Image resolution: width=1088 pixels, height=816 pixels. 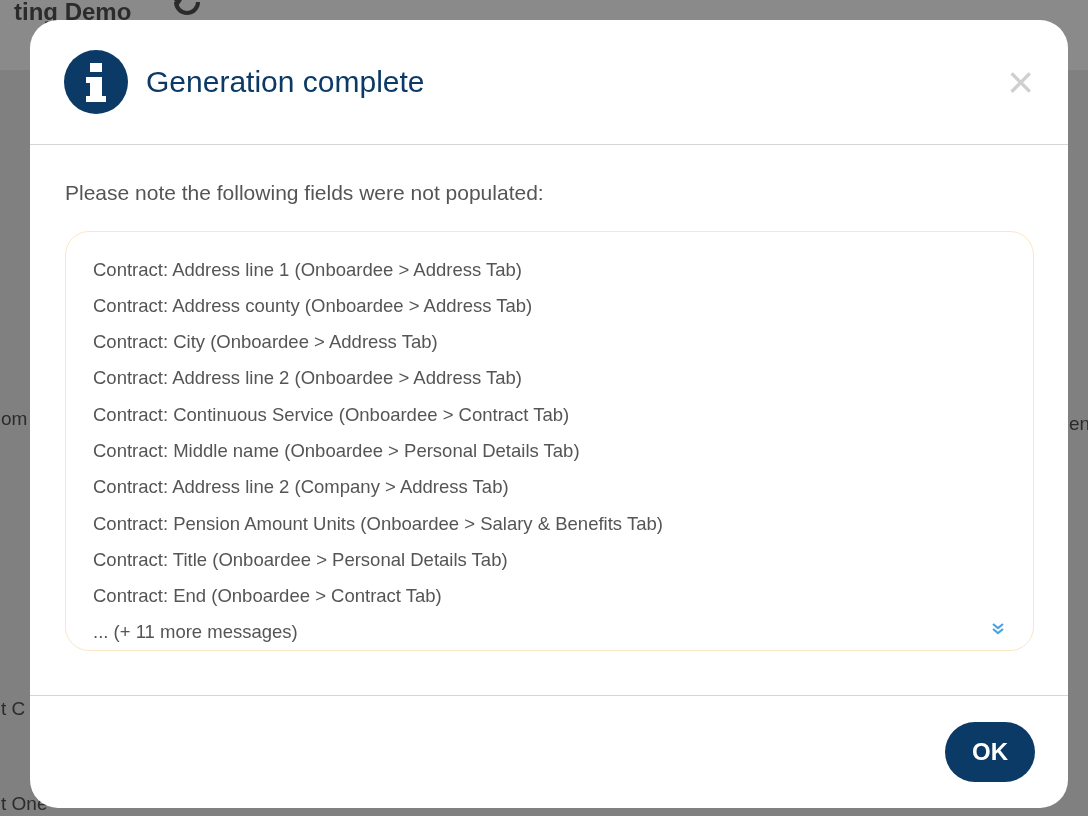 What do you see at coordinates (13, 708) in the screenshot?
I see `background-text: t C` at bounding box center [13, 708].